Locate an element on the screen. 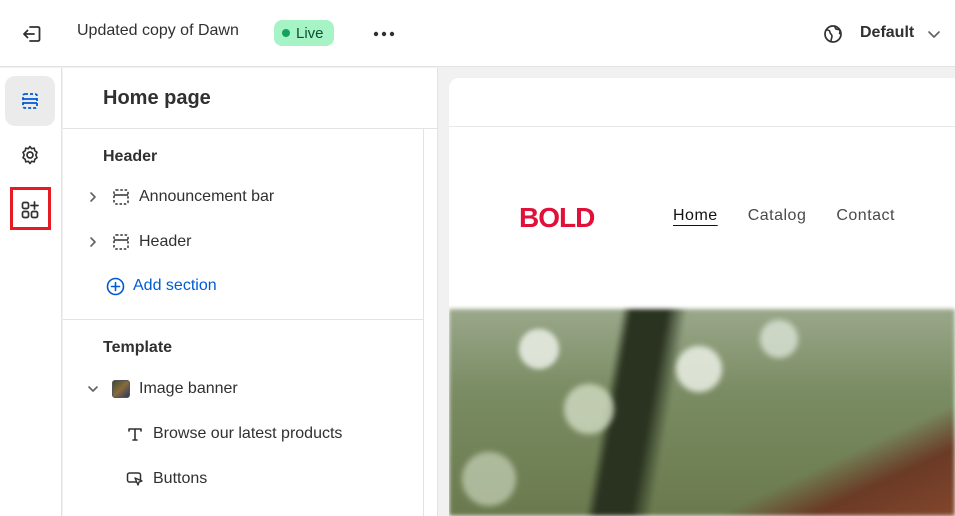 This screenshot has width=955, height=516. sections-icon is located at coordinates (30, 101).